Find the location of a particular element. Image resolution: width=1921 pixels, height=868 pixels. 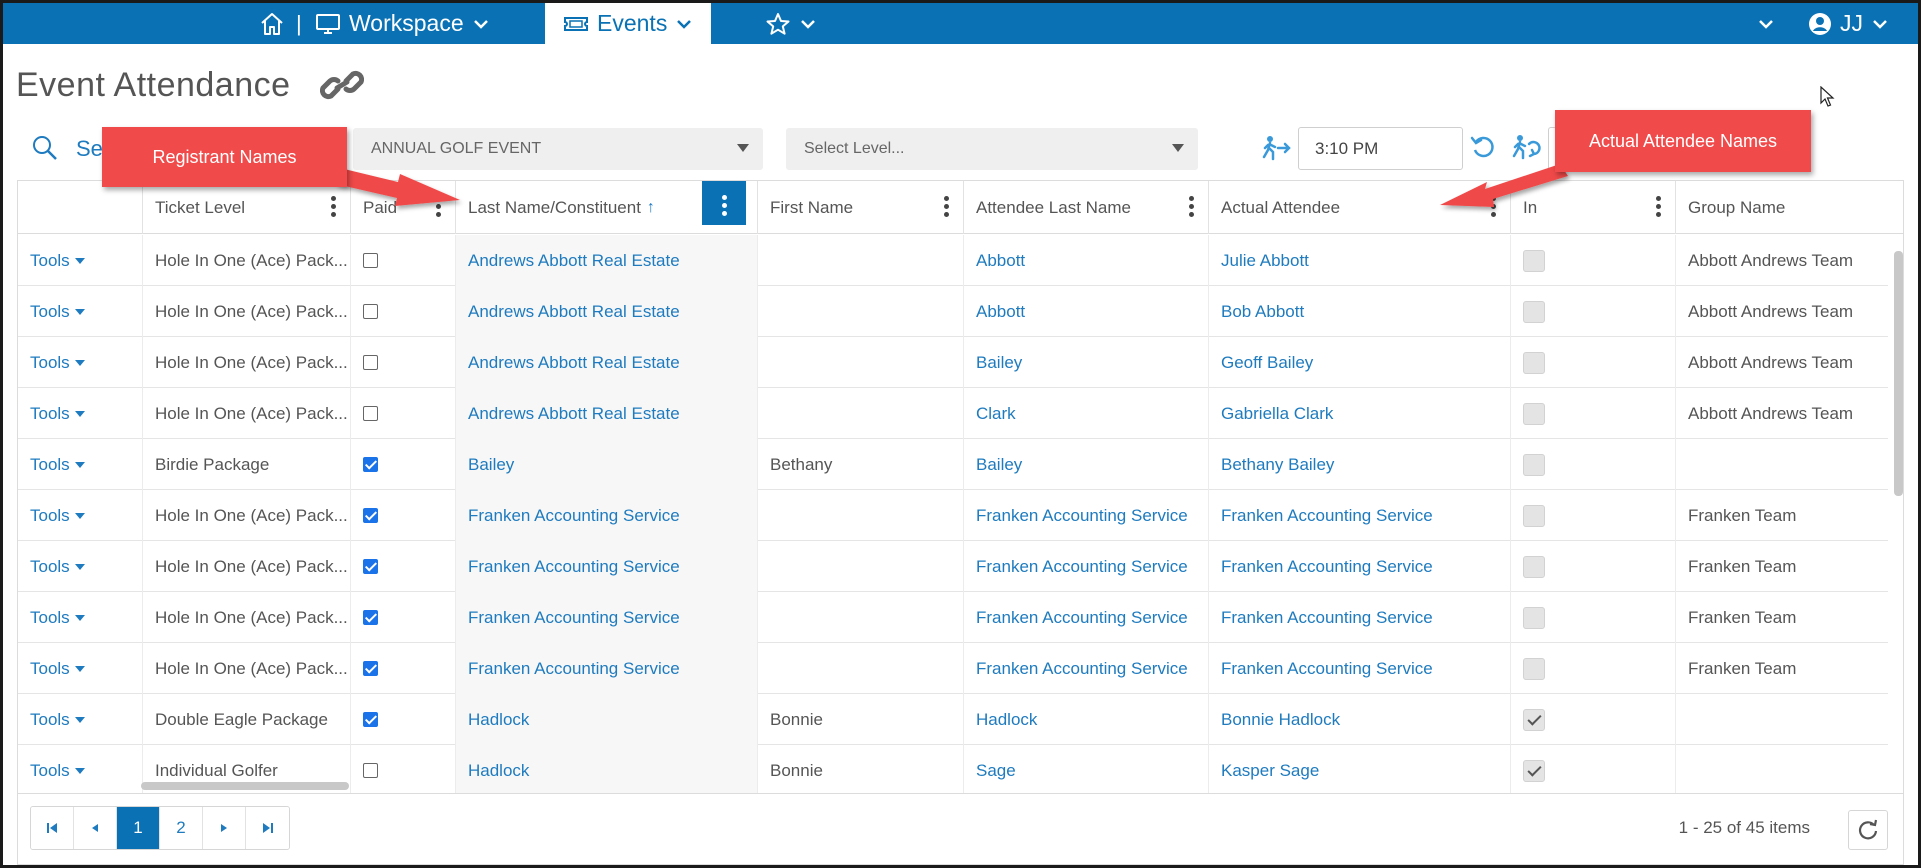

attendee-last-name-link: Sage is located at coordinates (1085, 769).